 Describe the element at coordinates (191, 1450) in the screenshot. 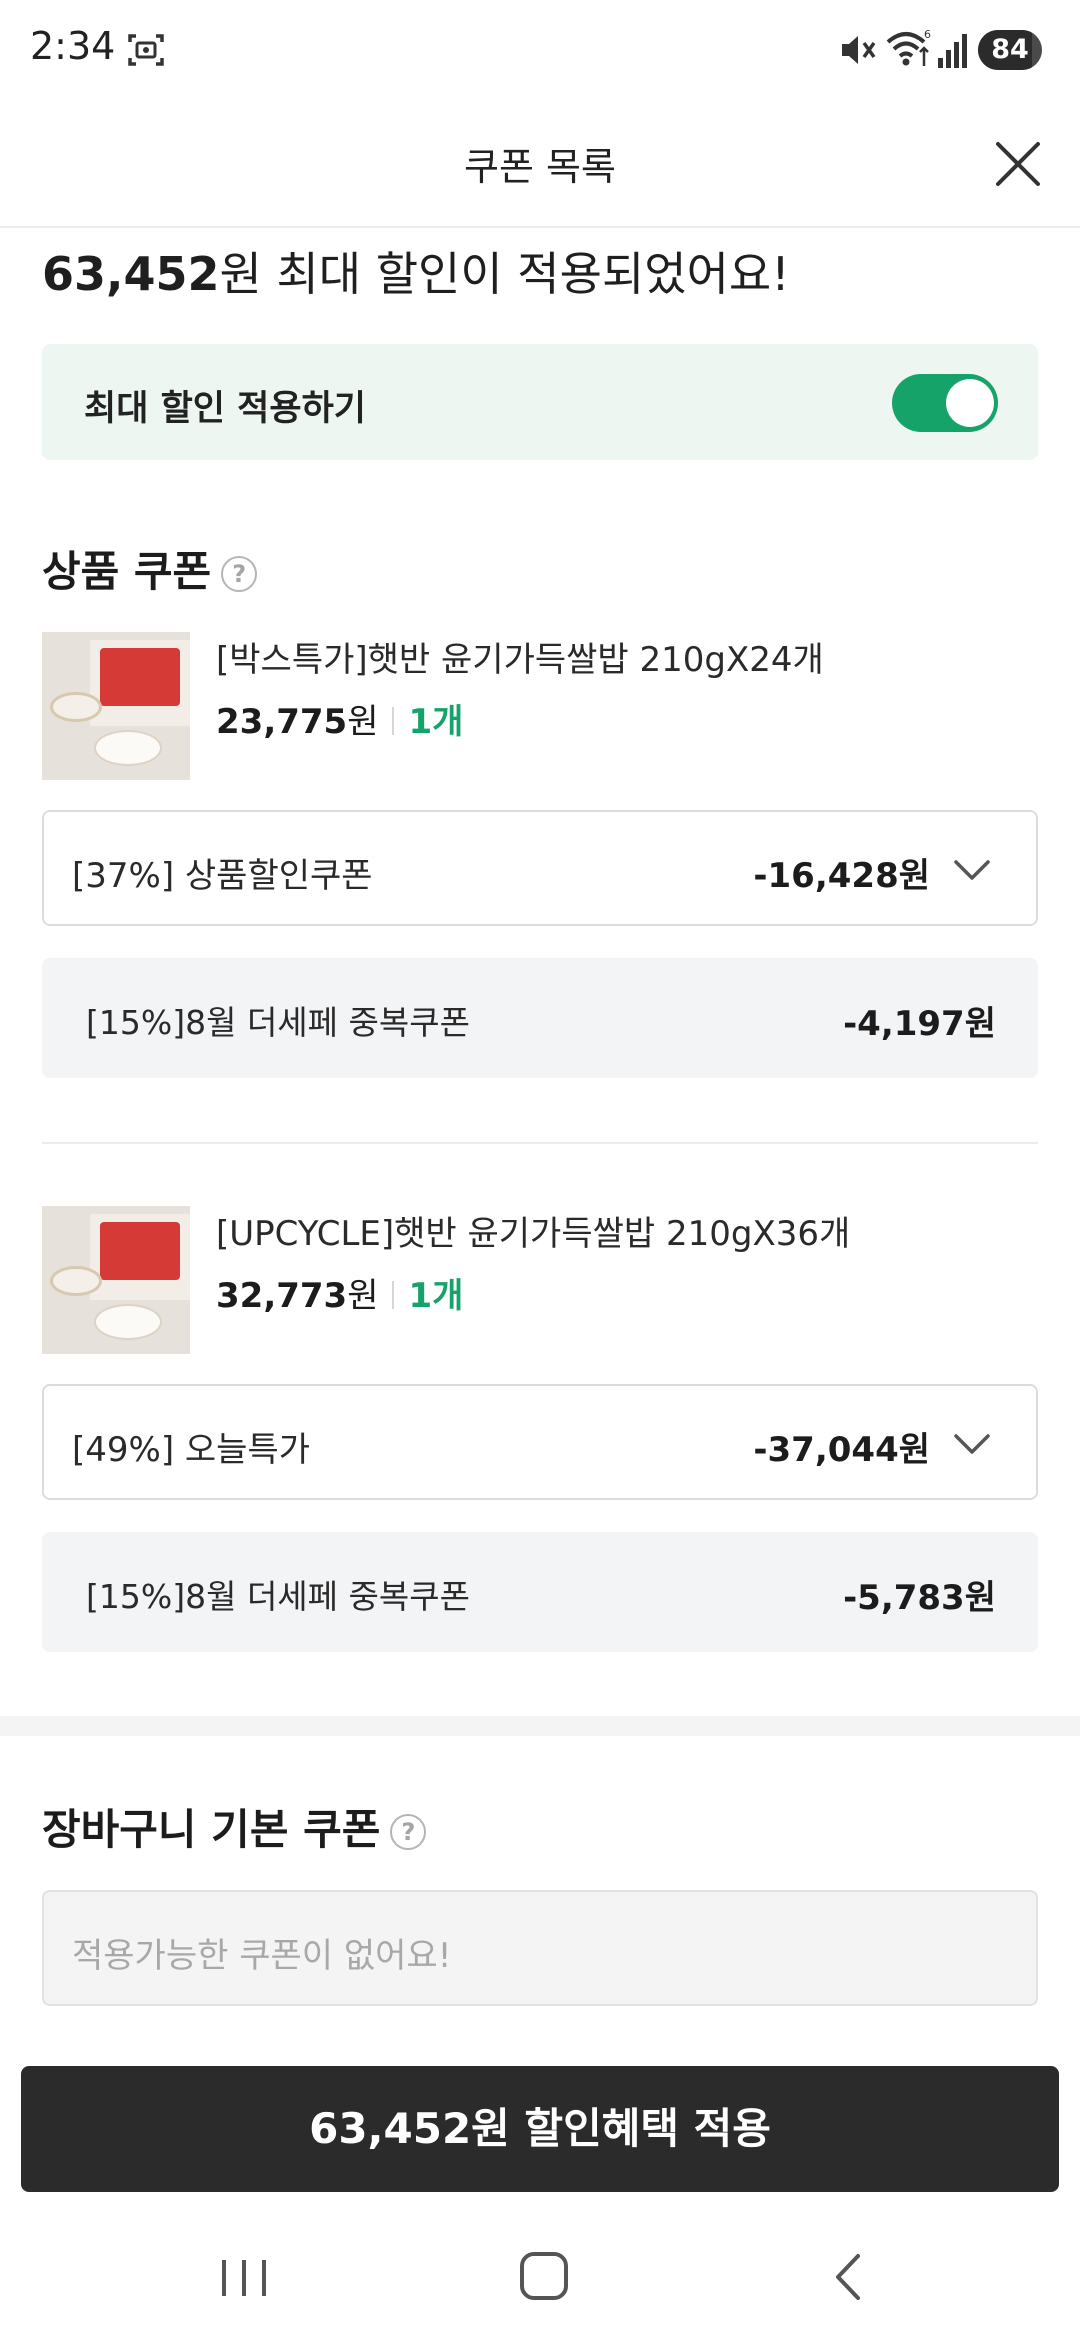

I see `coupon-label: [49%] 오늘특가` at that location.